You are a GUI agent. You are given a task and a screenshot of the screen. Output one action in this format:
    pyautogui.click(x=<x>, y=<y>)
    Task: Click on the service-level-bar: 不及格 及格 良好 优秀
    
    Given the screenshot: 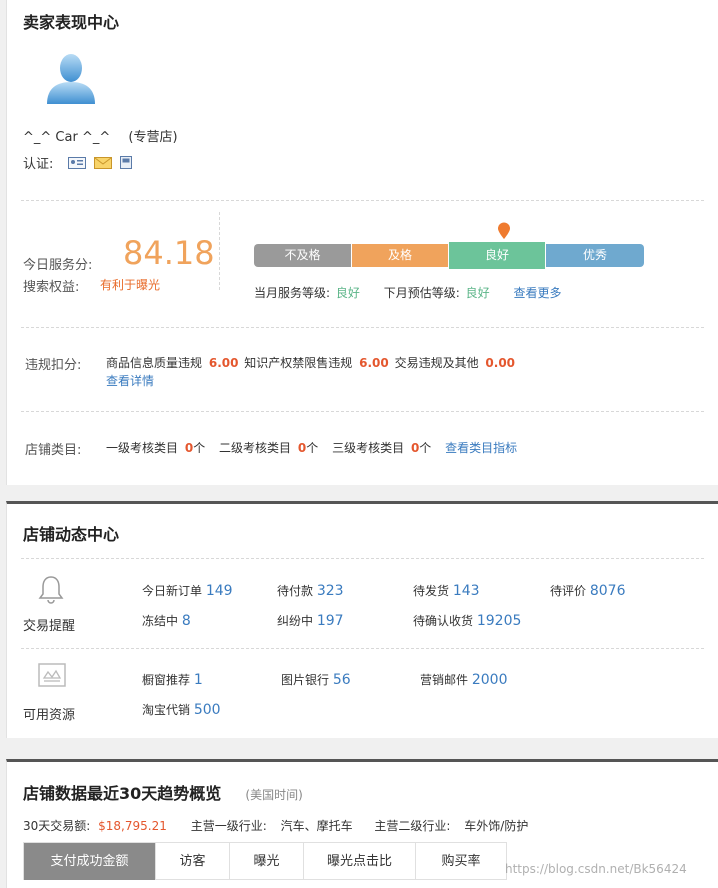 What is the action you would take?
    pyautogui.click(x=449, y=255)
    